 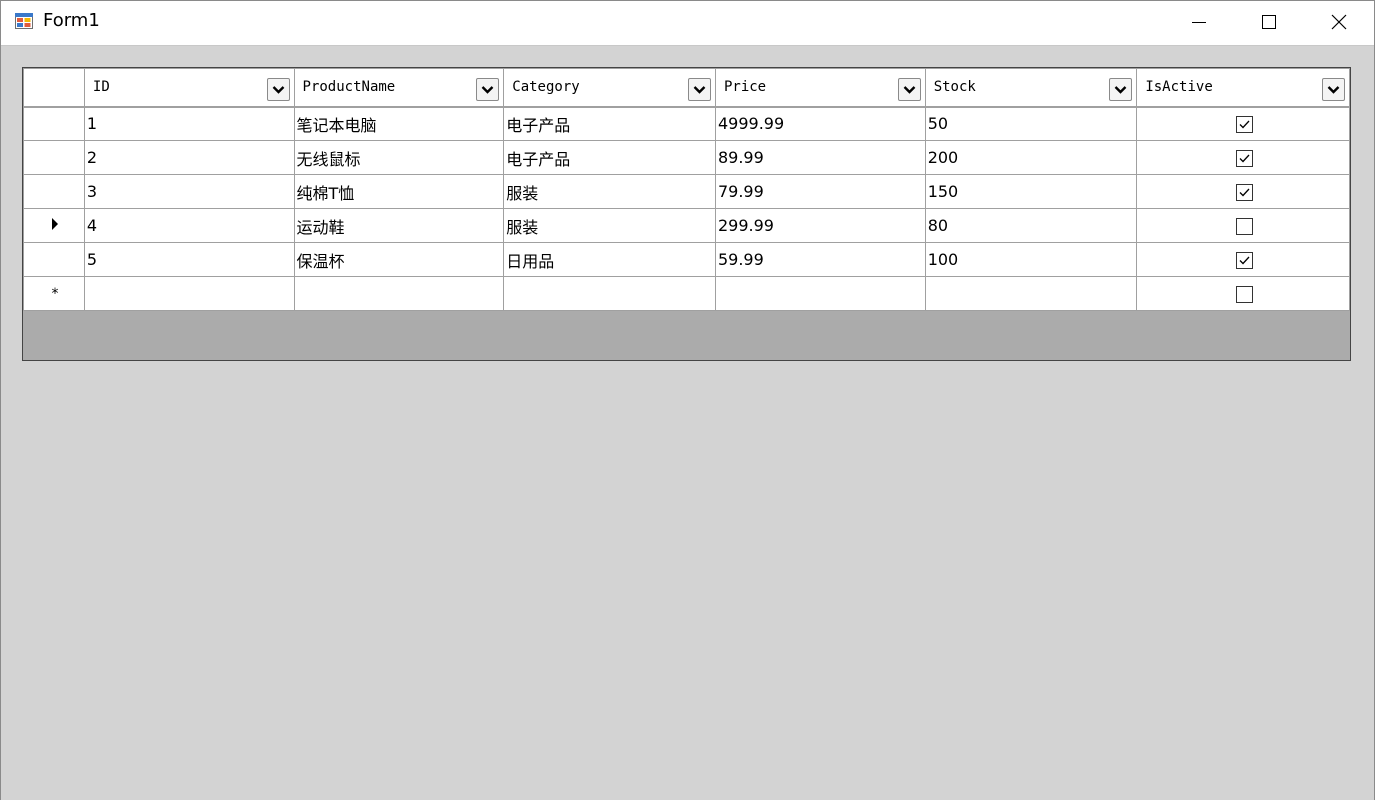 I want to click on column-header-label: ProductName, so click(x=349, y=87).